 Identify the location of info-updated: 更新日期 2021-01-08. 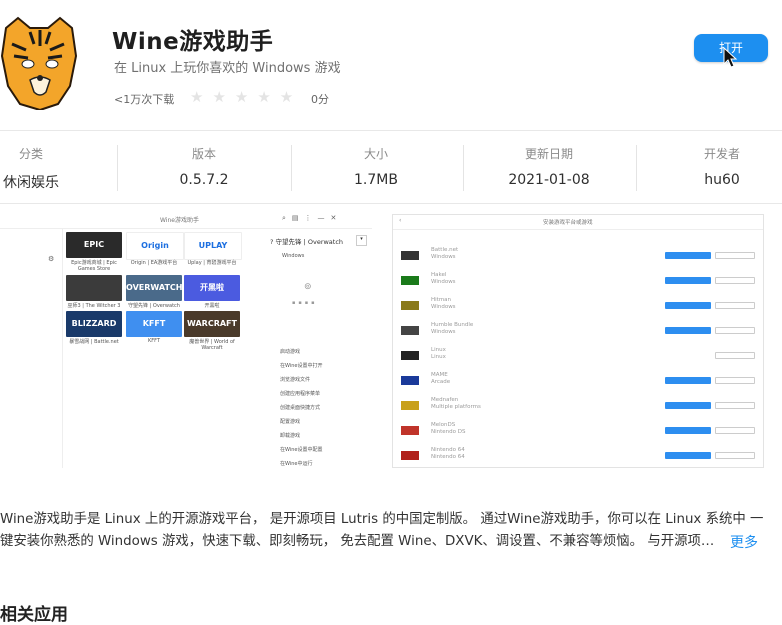
(549, 166).